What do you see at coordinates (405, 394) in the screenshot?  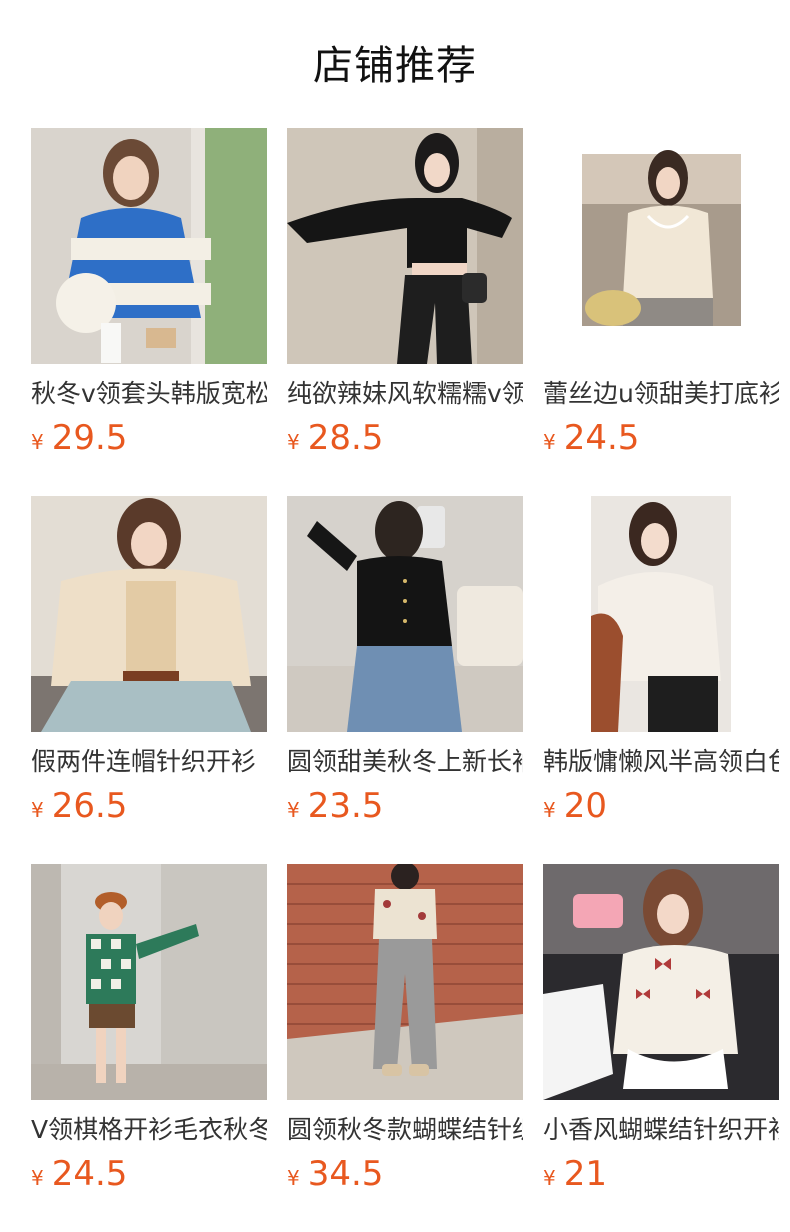 I see `product-title: 纯欲辣妹风软糯糯v领` at bounding box center [405, 394].